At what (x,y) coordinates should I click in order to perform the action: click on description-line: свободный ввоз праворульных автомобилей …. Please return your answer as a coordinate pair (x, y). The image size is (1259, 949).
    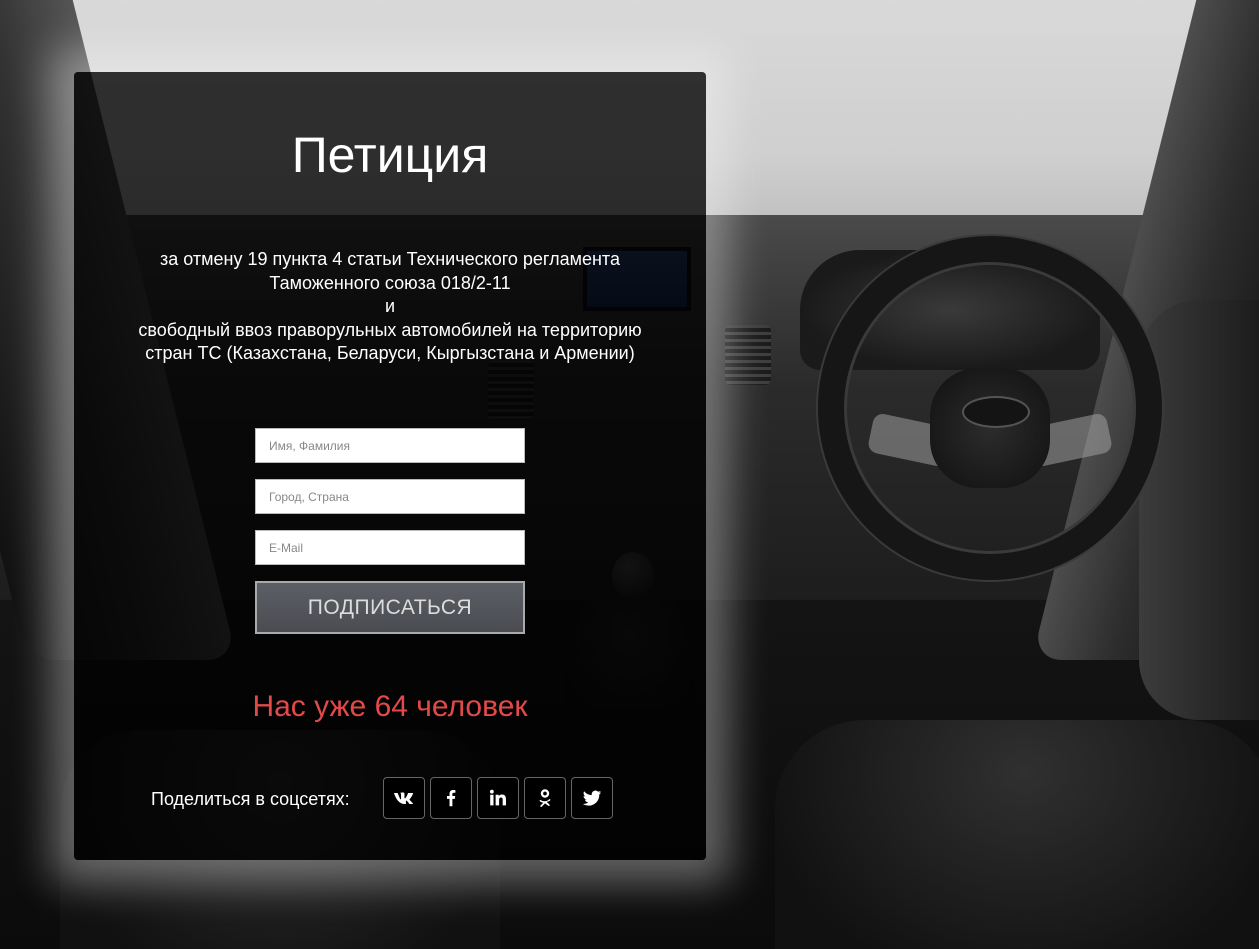
    Looking at the image, I should click on (390, 329).